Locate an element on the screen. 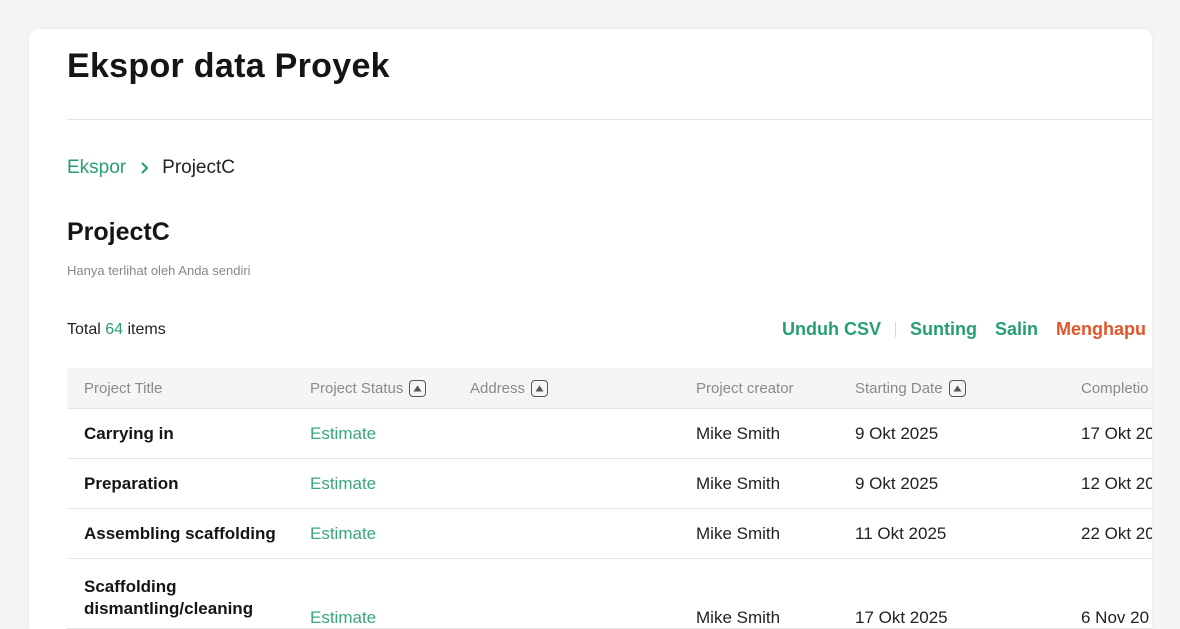  cell-completion-date: 17 Okt 20 is located at coordinates (1116, 433).